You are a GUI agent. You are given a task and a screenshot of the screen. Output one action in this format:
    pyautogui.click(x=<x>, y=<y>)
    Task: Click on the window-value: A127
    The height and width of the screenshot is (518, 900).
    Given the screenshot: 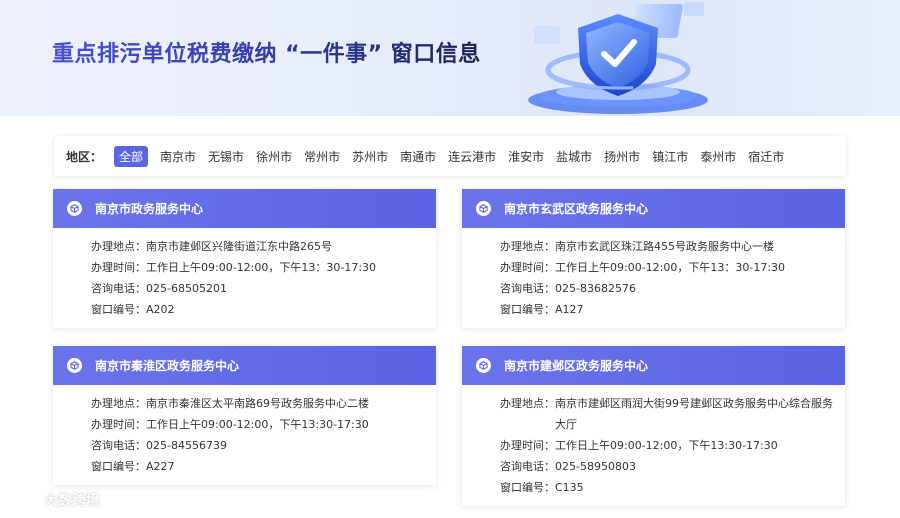 What is the action you would take?
    pyautogui.click(x=569, y=309)
    